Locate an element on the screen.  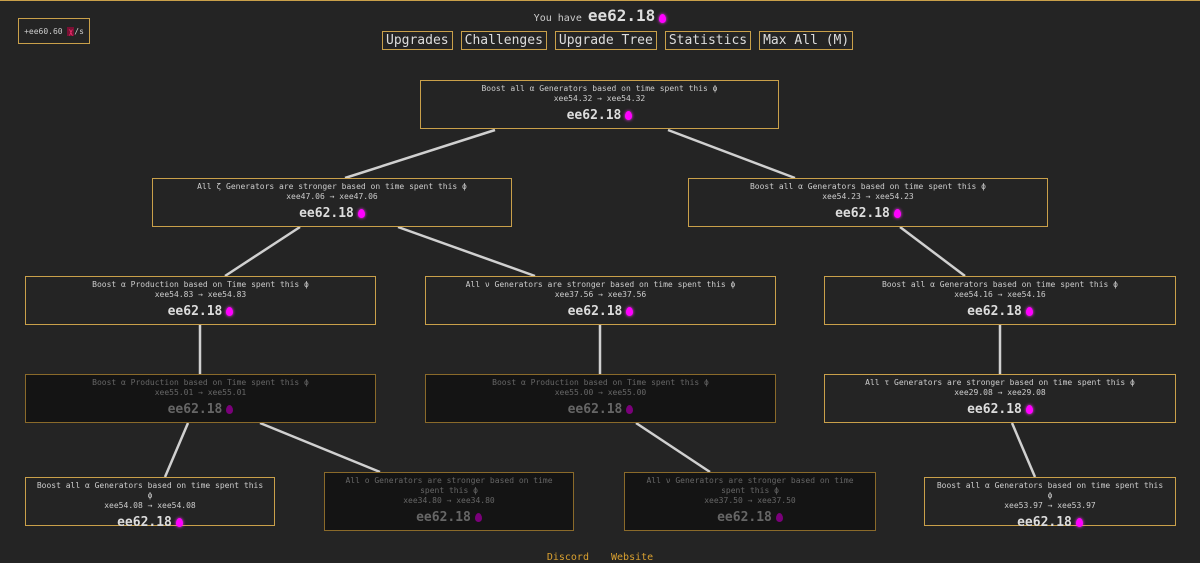
upgrade-effect: xee29.08 → xee29.08 is located at coordinates (1000, 392).